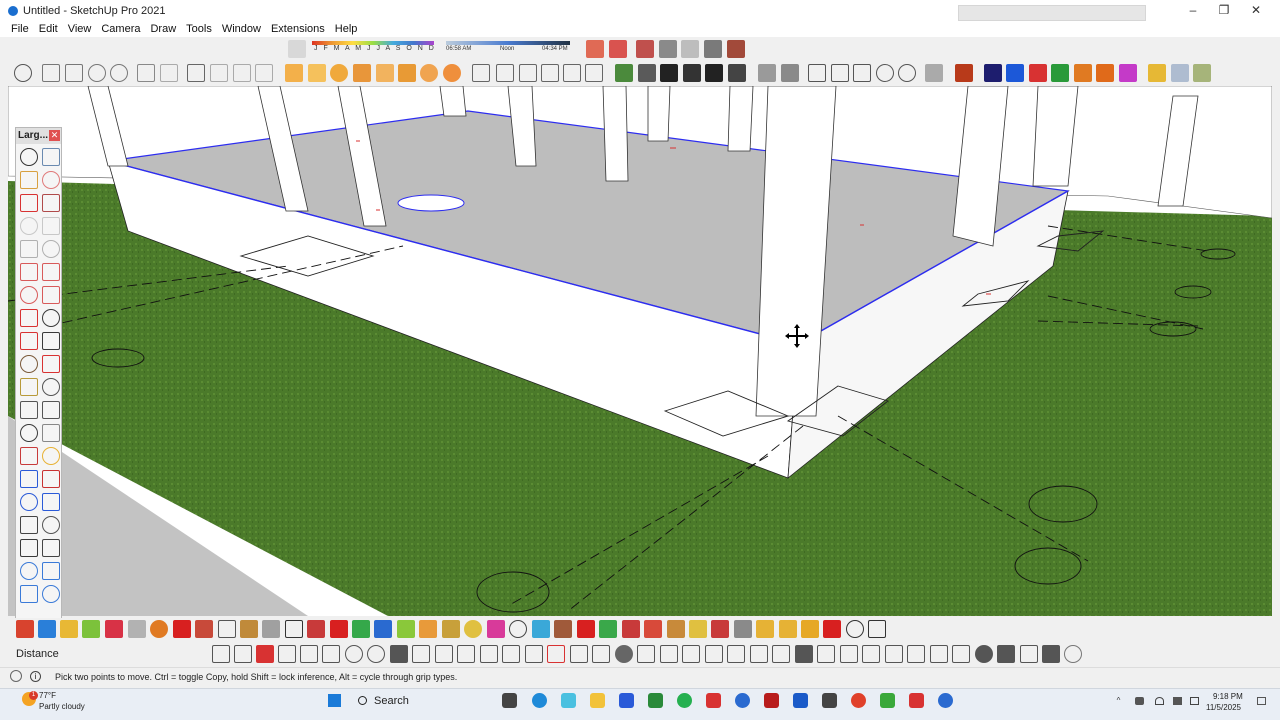 This screenshot has height=720, width=1280. Describe the element at coordinates (597, 700) in the screenshot. I see `file-explorer-icon` at that location.